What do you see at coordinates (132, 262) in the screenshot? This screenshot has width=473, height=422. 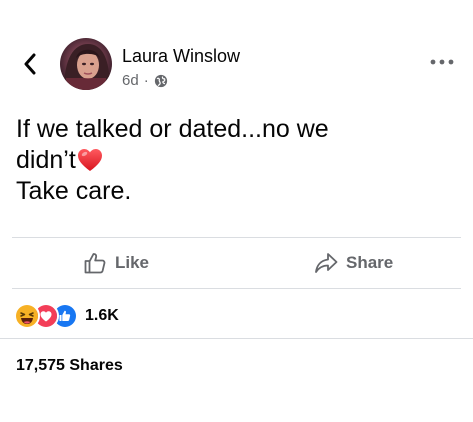 I see `like-label: Like` at bounding box center [132, 262].